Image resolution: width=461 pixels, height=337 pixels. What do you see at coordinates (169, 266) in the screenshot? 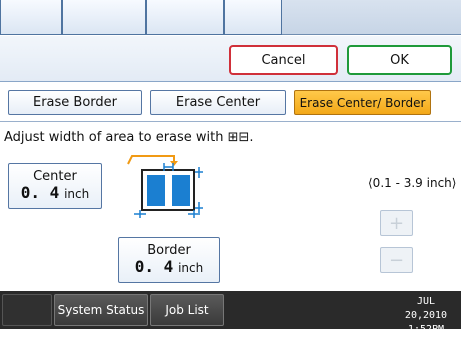
I see `border-value: 0. 4 inch` at bounding box center [169, 266].